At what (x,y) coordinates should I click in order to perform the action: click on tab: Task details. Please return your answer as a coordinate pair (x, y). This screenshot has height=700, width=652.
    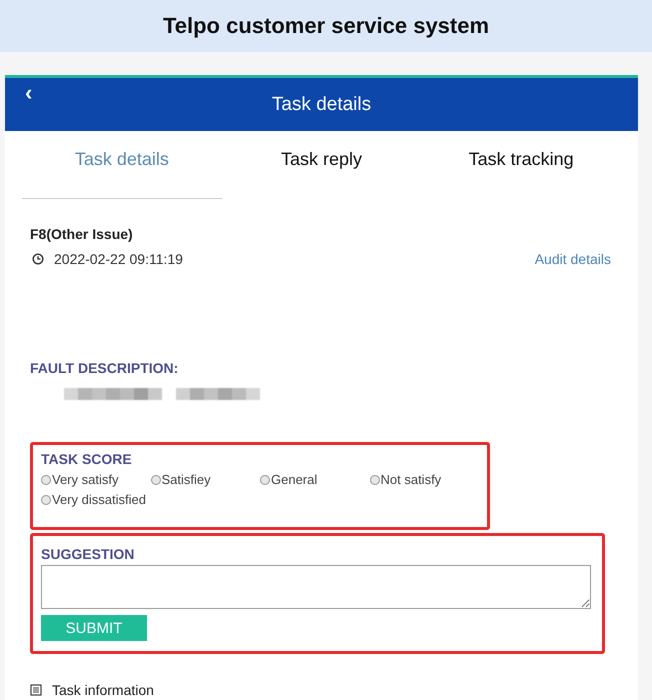
    Looking at the image, I should click on (122, 165).